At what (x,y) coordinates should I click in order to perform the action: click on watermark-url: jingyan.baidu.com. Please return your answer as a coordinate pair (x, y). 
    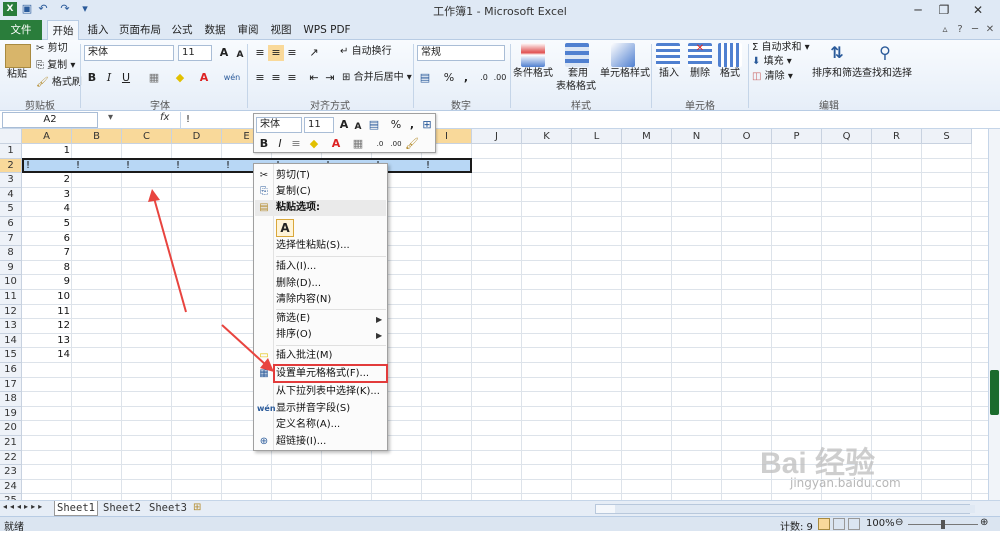
    Looking at the image, I should click on (845, 483).